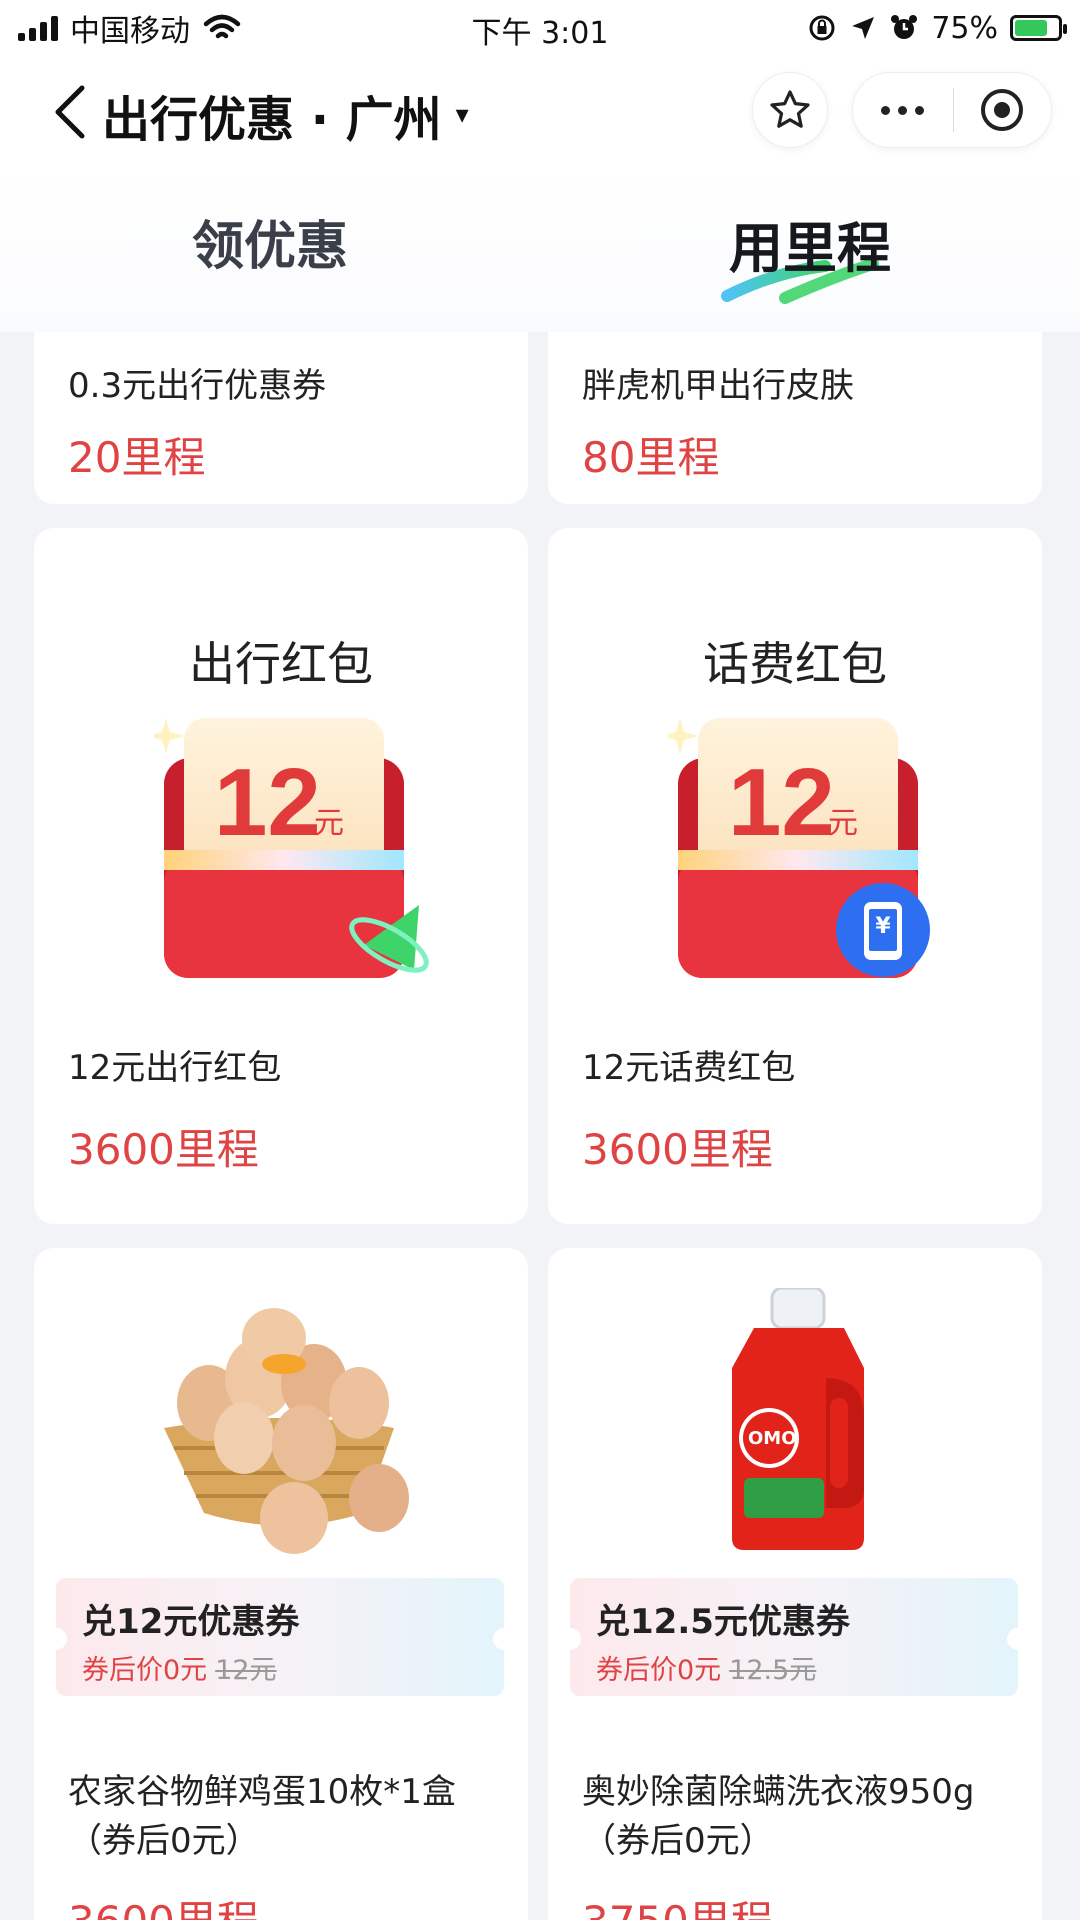 This screenshot has width=1080, height=1920. I want to click on tab-get-coupons: 领优惠, so click(270, 250).